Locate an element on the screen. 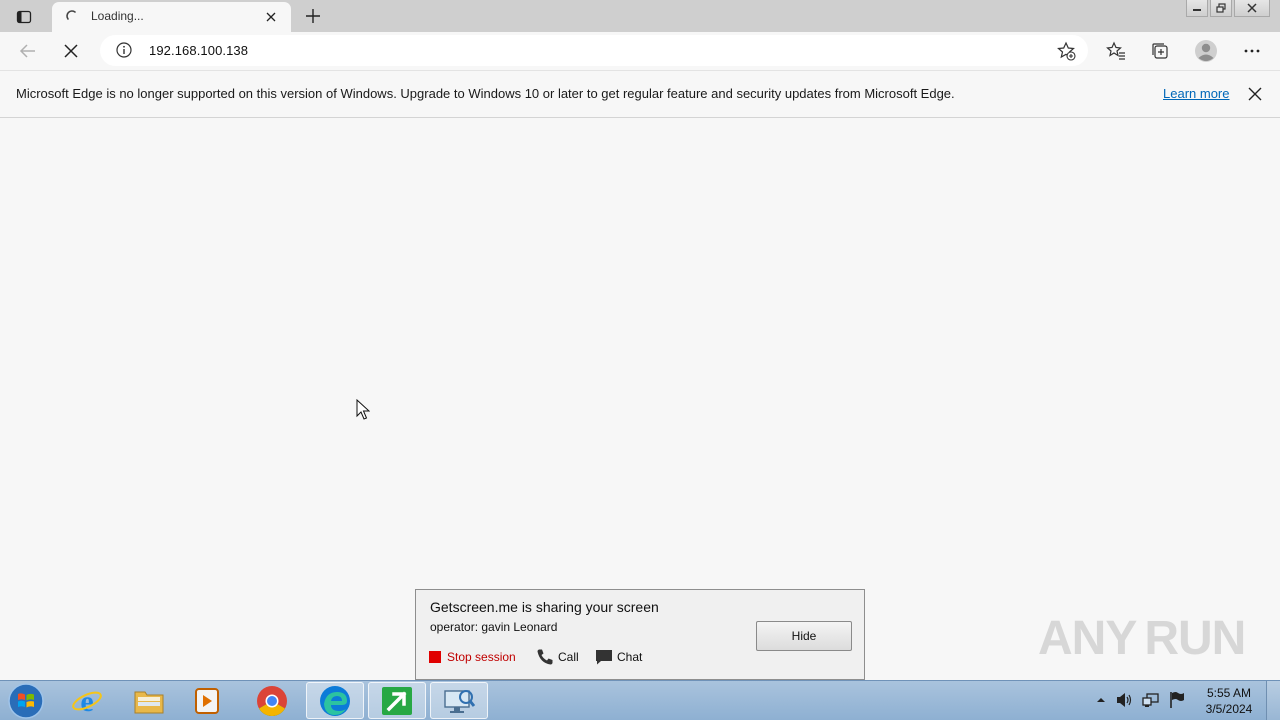 The height and width of the screenshot is (720, 1280). window-controls is located at coordinates (1228, 9).